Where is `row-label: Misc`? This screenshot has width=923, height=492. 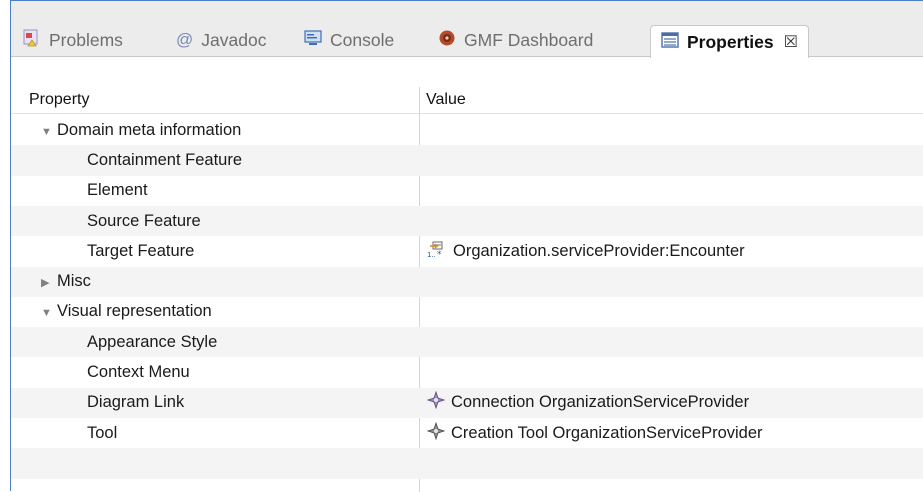 row-label: Misc is located at coordinates (74, 281).